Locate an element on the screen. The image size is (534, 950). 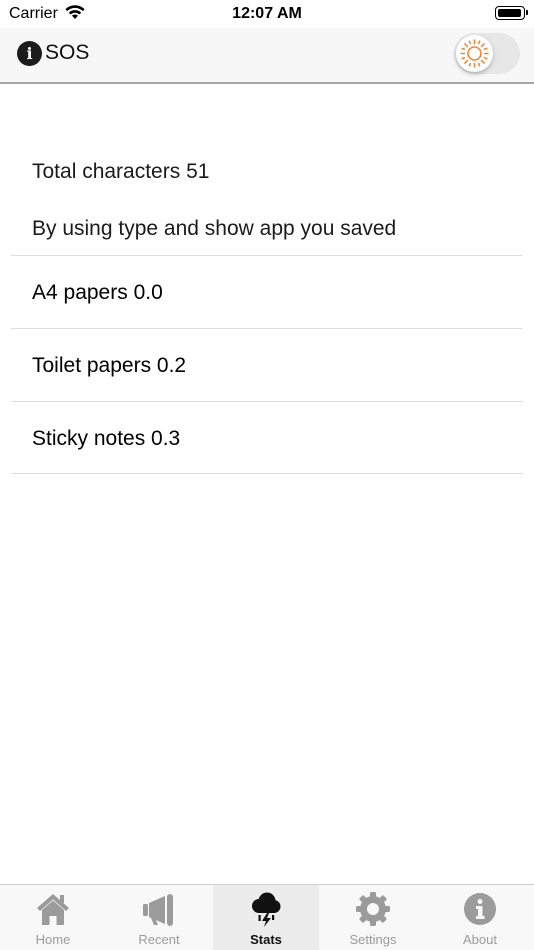
clock: 12:07 AM is located at coordinates (267, 13).